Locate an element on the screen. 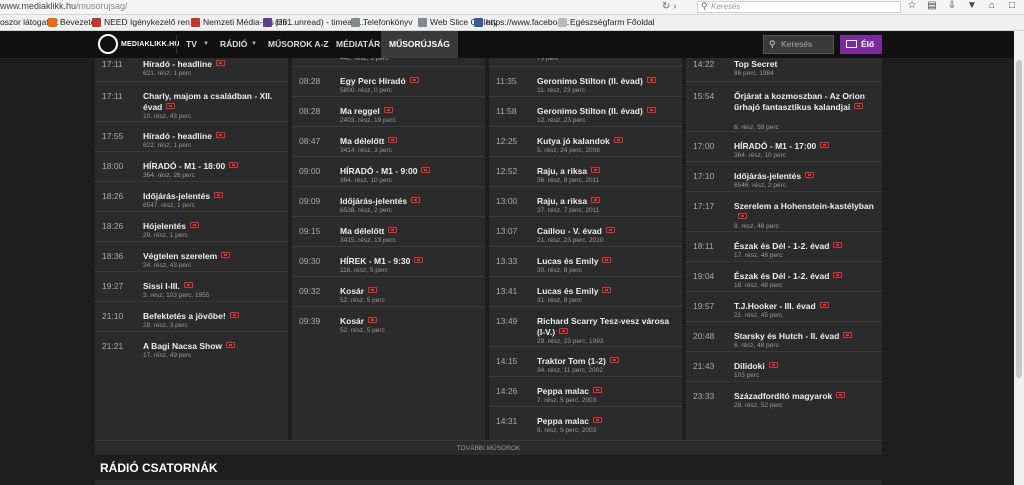 The width and height of the screenshot is (1024, 485). program-title: Starsky és Hutch - II. évad is located at coordinates (804, 336).